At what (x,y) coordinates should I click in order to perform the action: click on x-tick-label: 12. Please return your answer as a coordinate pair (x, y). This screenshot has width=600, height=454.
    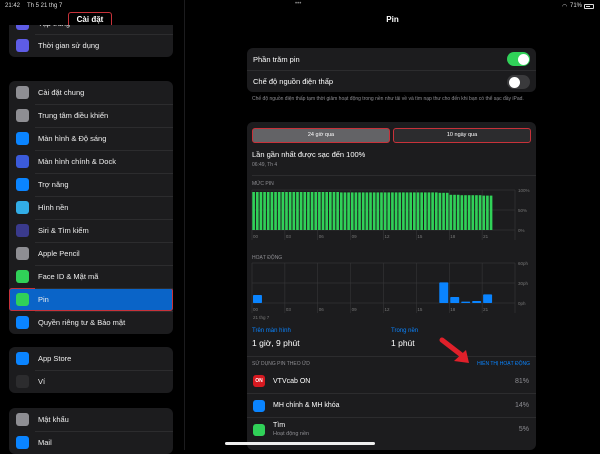
    Looking at the image, I should click on (388, 236).